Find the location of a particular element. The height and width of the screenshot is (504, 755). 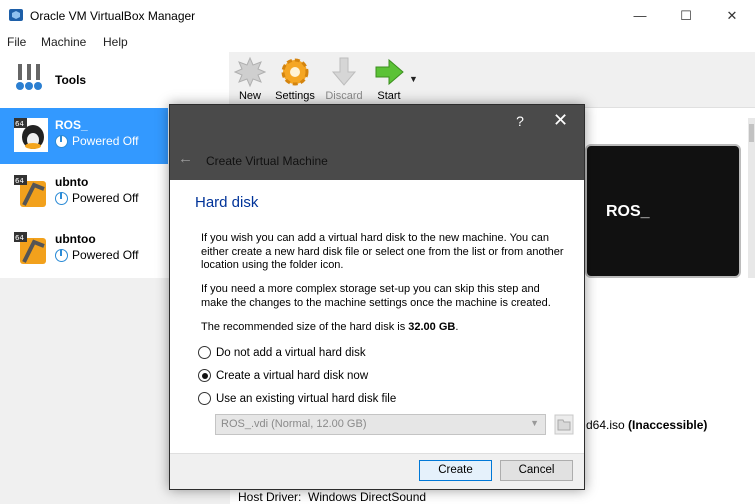

vm-item-ros: 64 ROS_ Powered Off is located at coordinates (84, 136).